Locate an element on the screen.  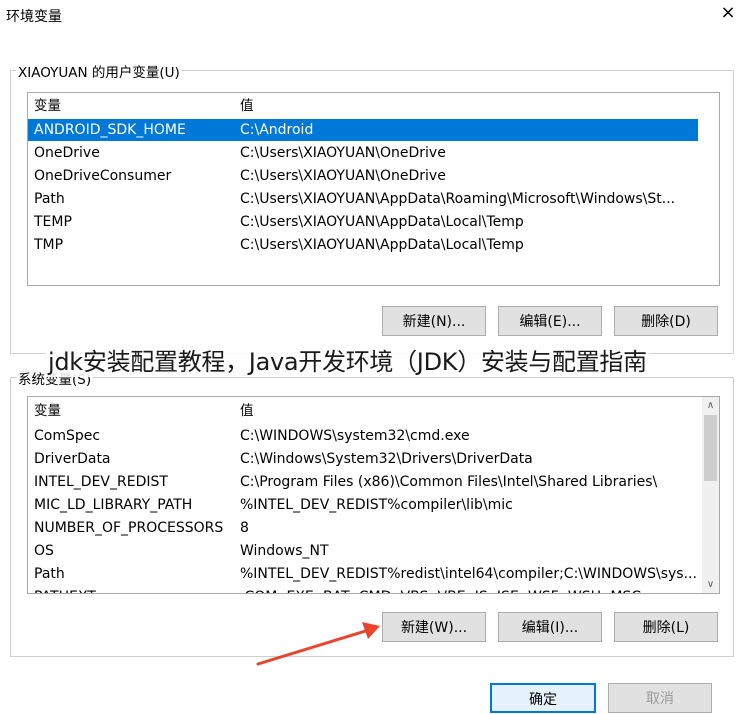
overlay-caption: jdk安装配置教程，Java开发环境（JDK）安装与配置指南 is located at coordinates (347, 359).